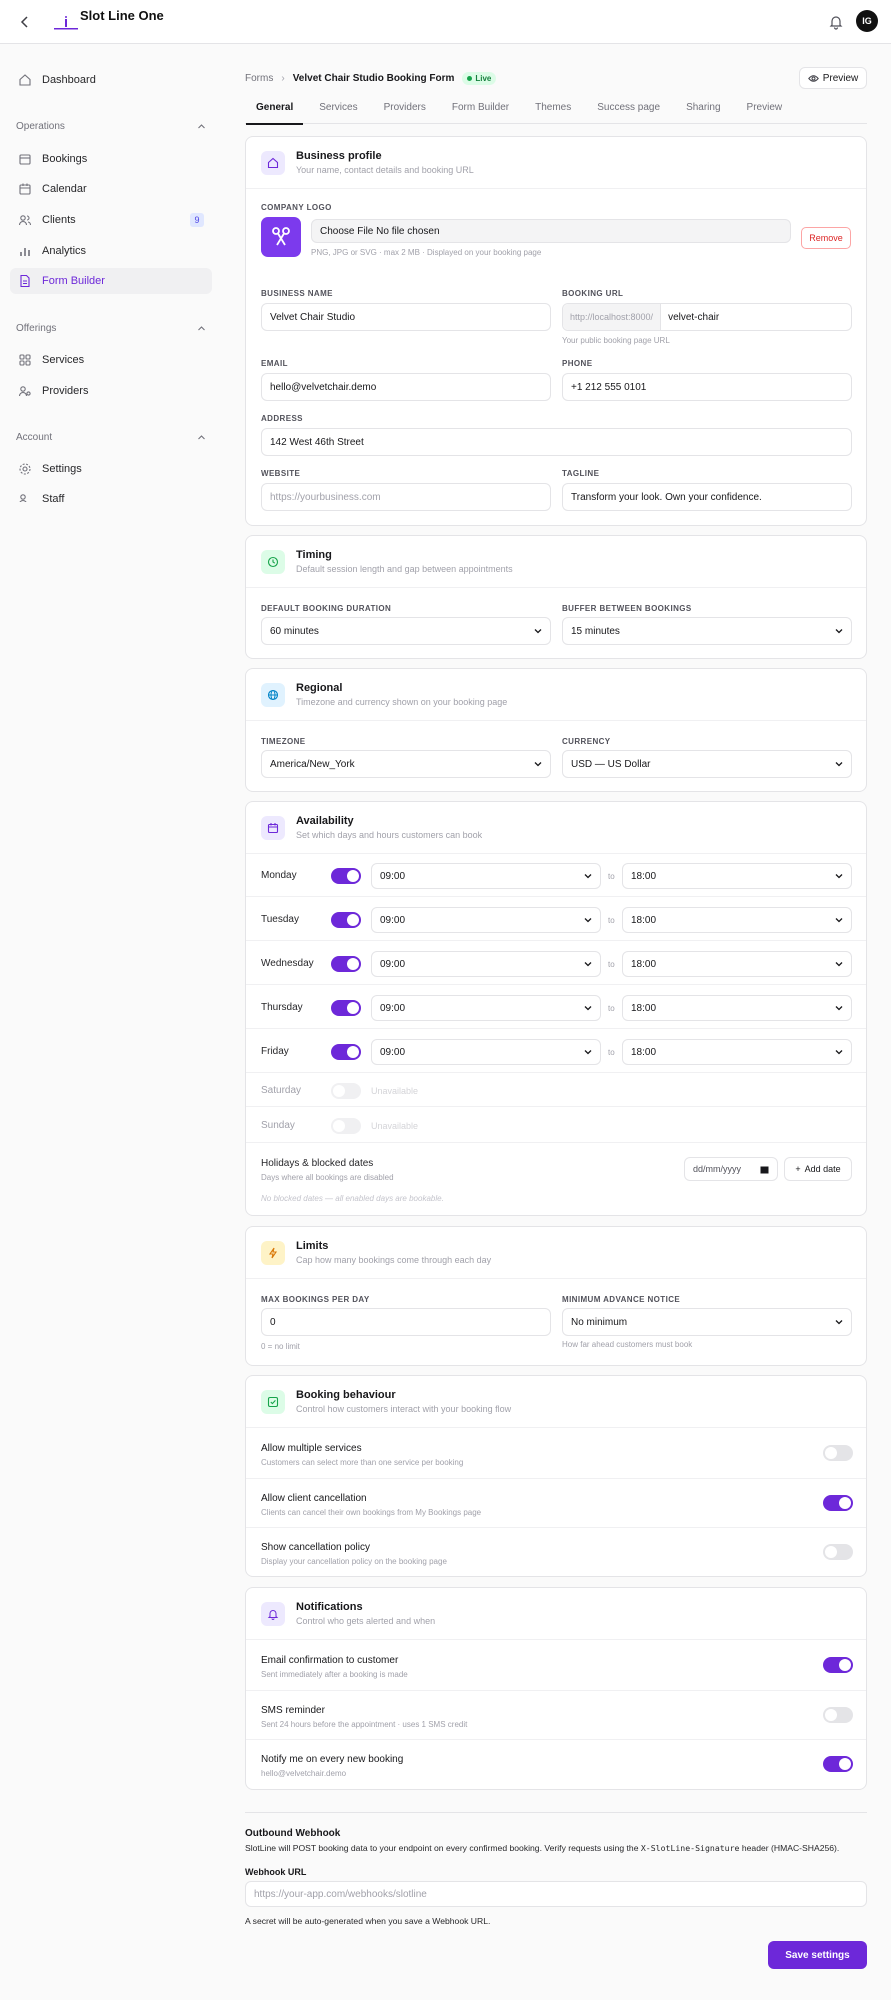 Image resolution: width=891 pixels, height=2000 pixels. I want to click on max-bookings-input: 0, so click(406, 1322).